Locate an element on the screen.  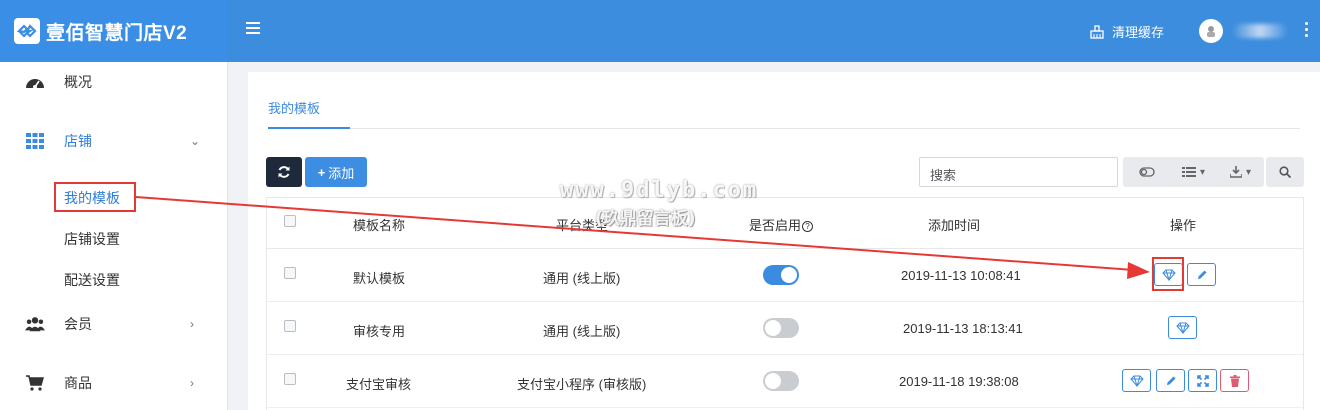
cart-icon is located at coordinates (35, 383).